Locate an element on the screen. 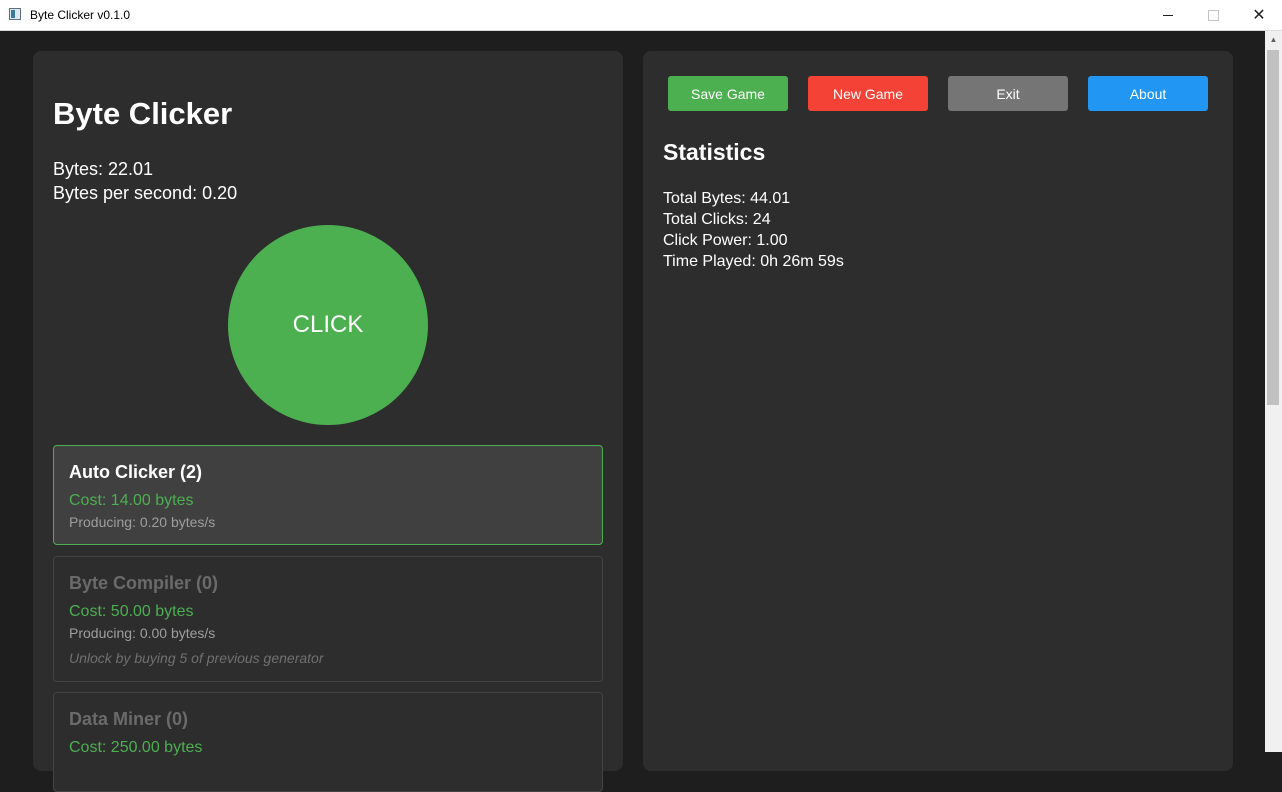 This screenshot has width=1282, height=792. stat-total-bytes: Total Bytes: 44.01 is located at coordinates (727, 198).